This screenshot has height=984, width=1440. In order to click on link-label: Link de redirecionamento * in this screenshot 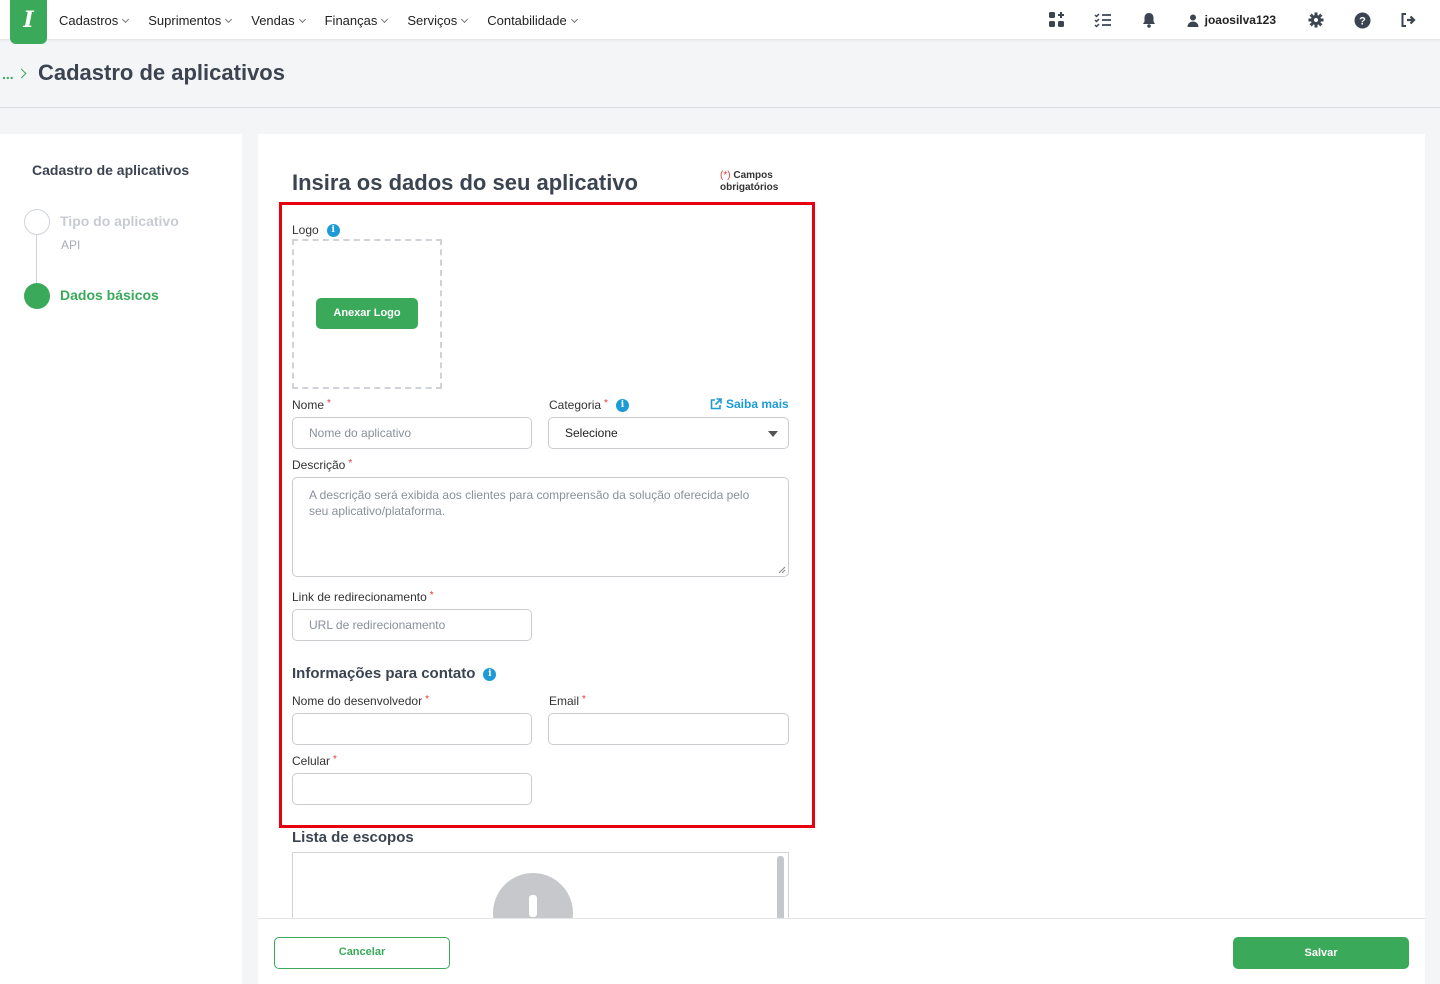, I will do `click(363, 597)`.